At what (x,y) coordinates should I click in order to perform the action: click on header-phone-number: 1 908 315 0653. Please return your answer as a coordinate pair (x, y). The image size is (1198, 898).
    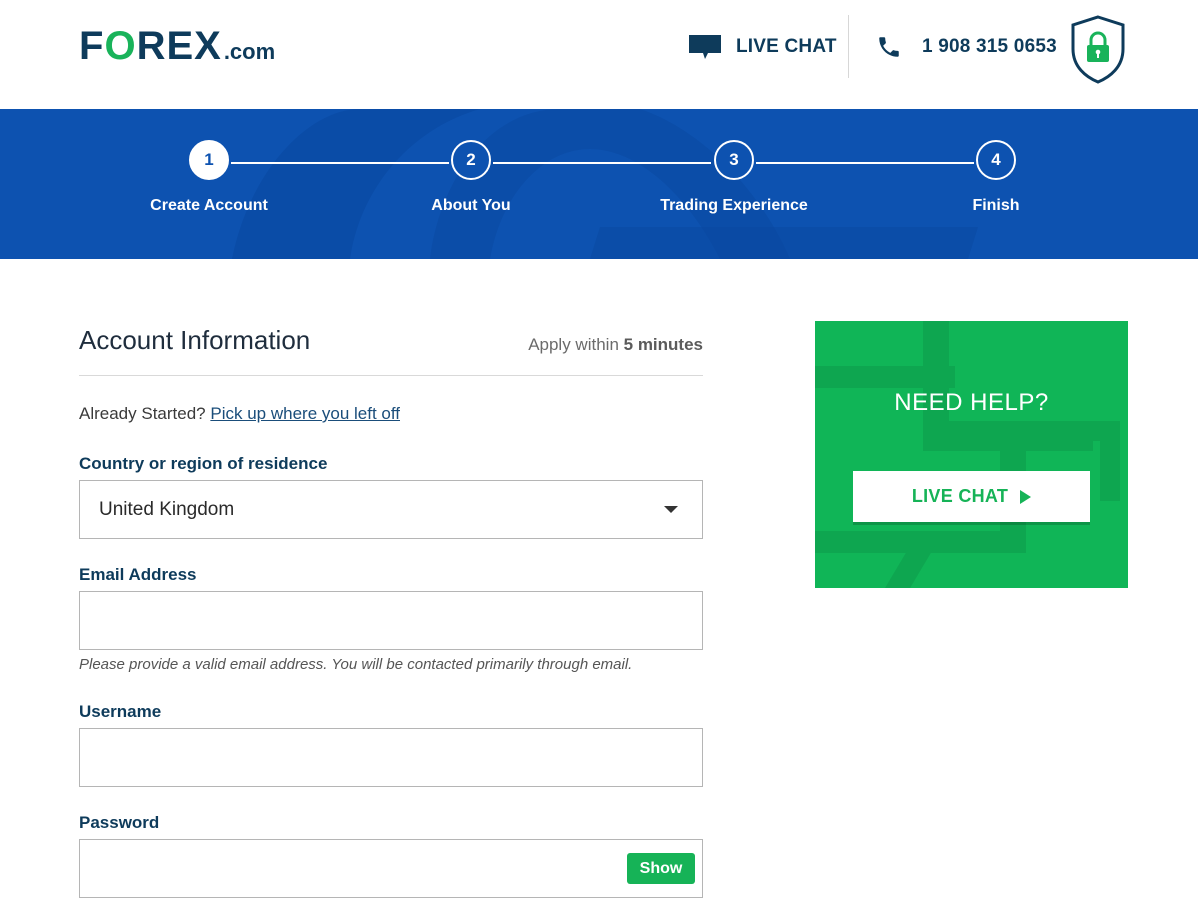
    Looking at the image, I should click on (989, 46).